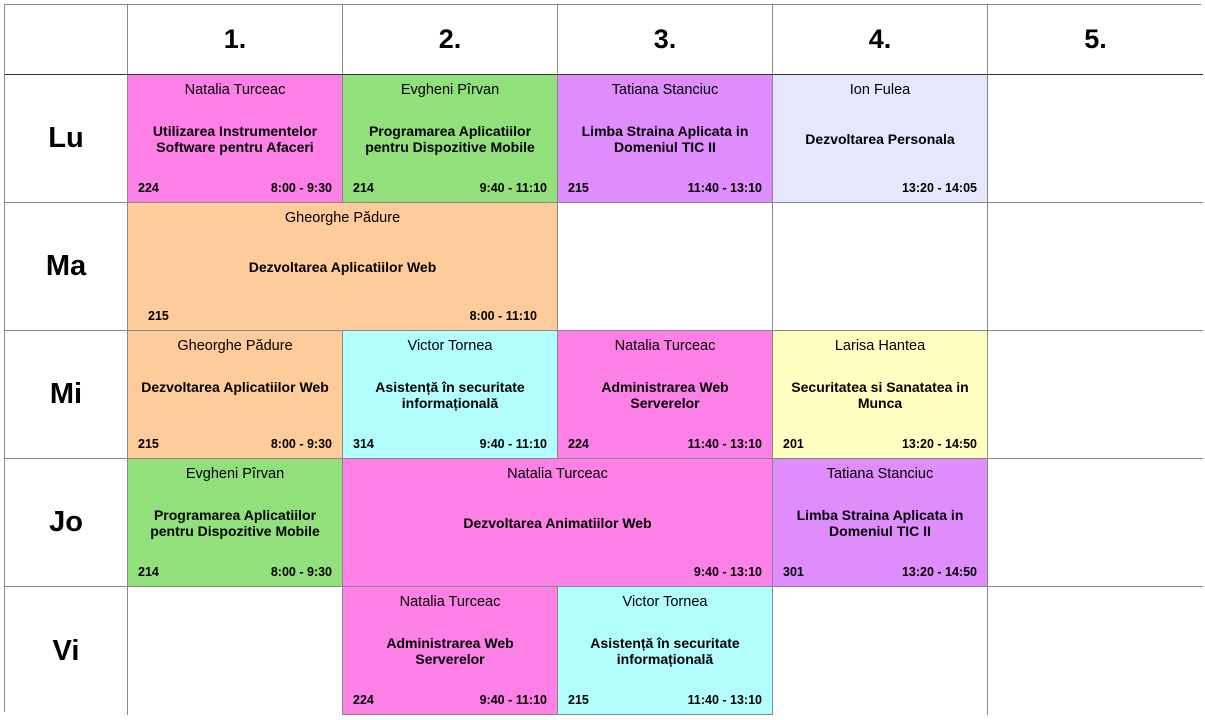 The image size is (1205, 720). What do you see at coordinates (66, 395) in the screenshot?
I see `day-label-mi: Mi` at bounding box center [66, 395].